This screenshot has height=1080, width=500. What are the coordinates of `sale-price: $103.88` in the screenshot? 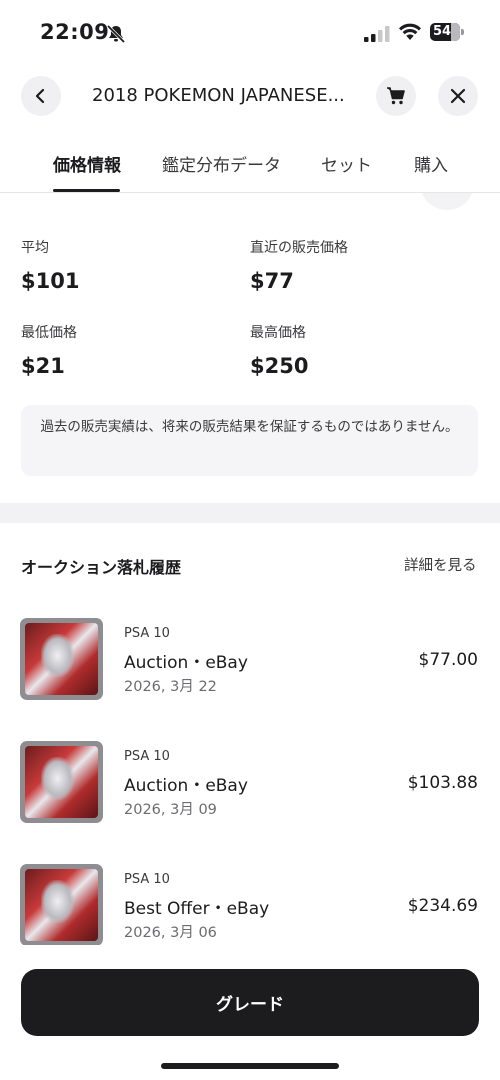 It's located at (442, 783).